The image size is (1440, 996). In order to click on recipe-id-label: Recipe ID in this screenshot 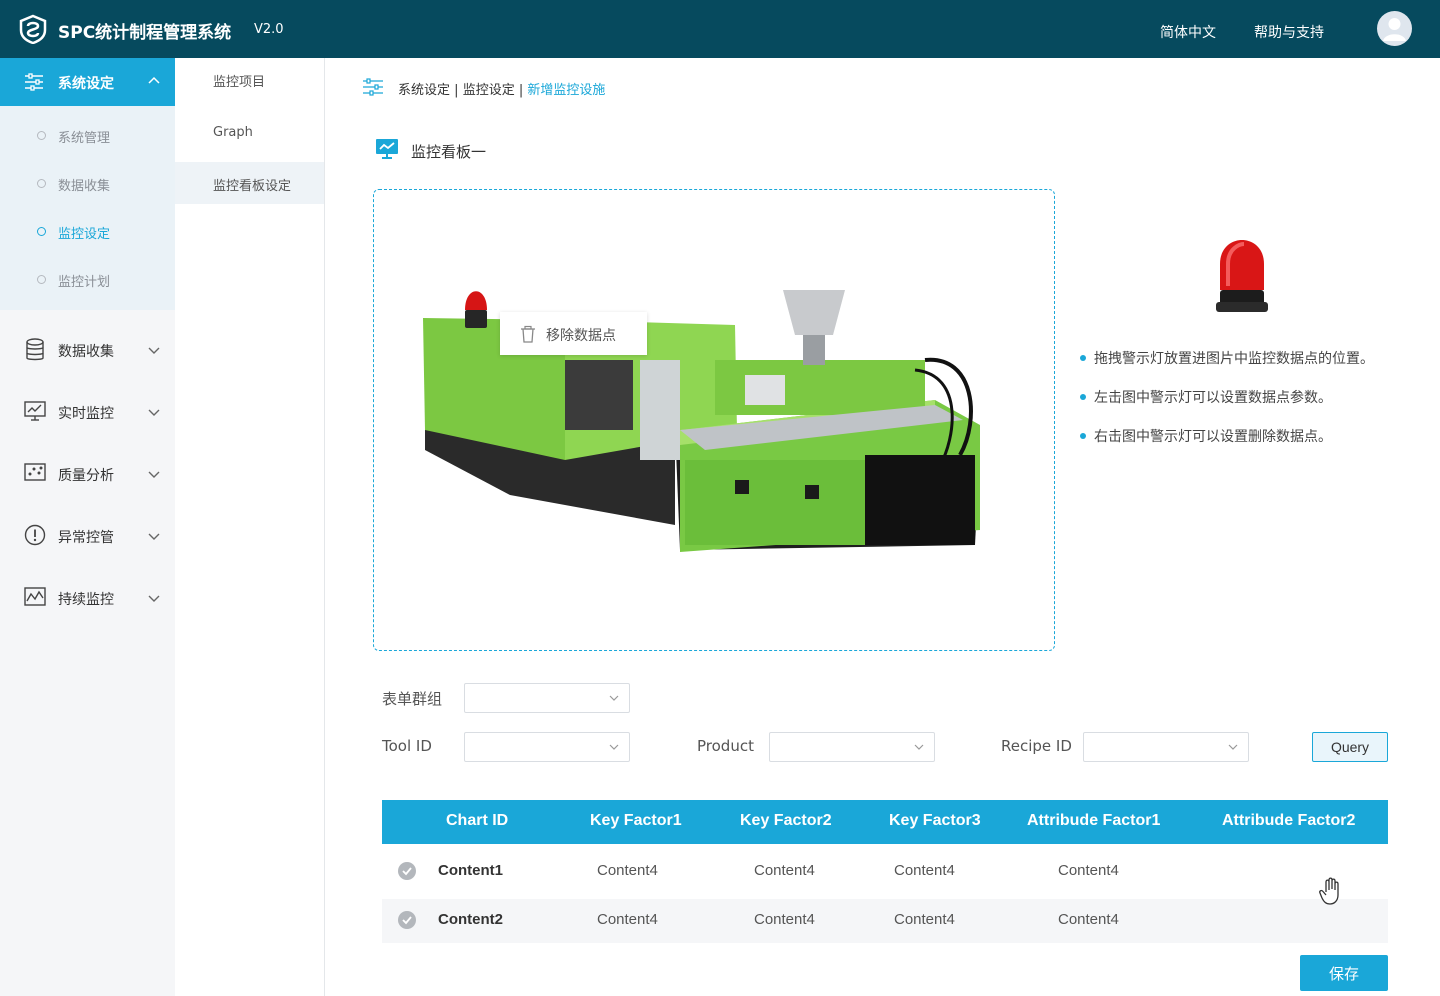, I will do `click(1036, 746)`.